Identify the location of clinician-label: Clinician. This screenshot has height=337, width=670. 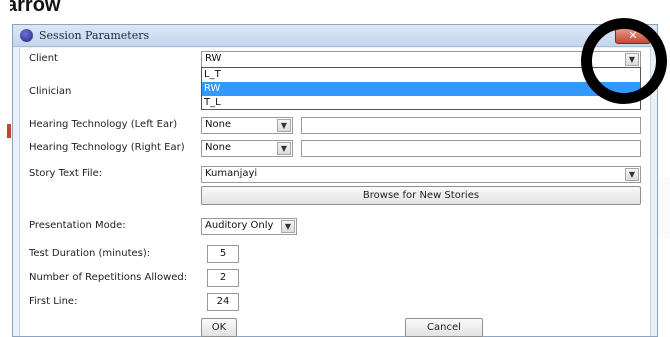
(50, 91).